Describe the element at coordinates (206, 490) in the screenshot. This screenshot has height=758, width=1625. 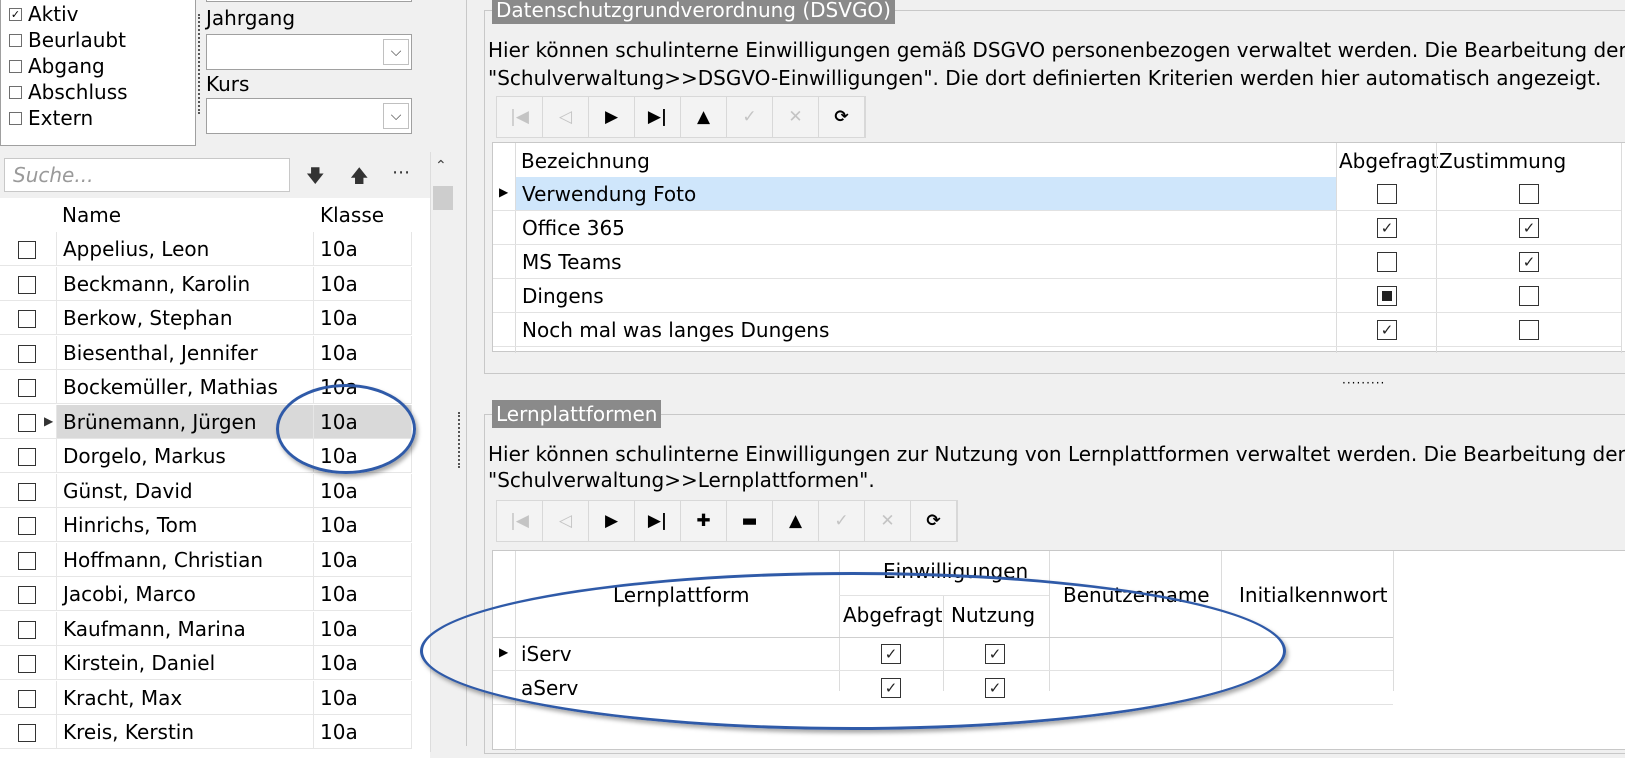
I see `table-row: Günst, David 10a` at that location.